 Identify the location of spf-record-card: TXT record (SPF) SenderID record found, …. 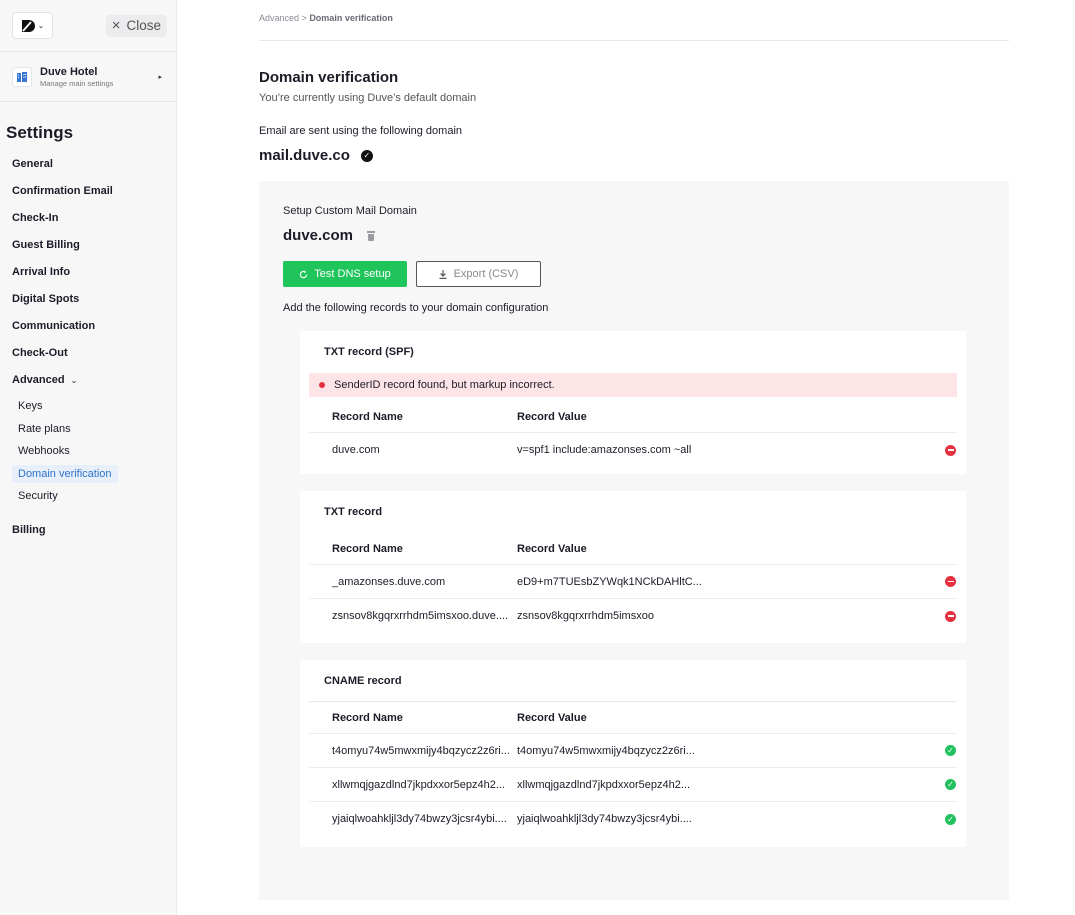
(633, 402).